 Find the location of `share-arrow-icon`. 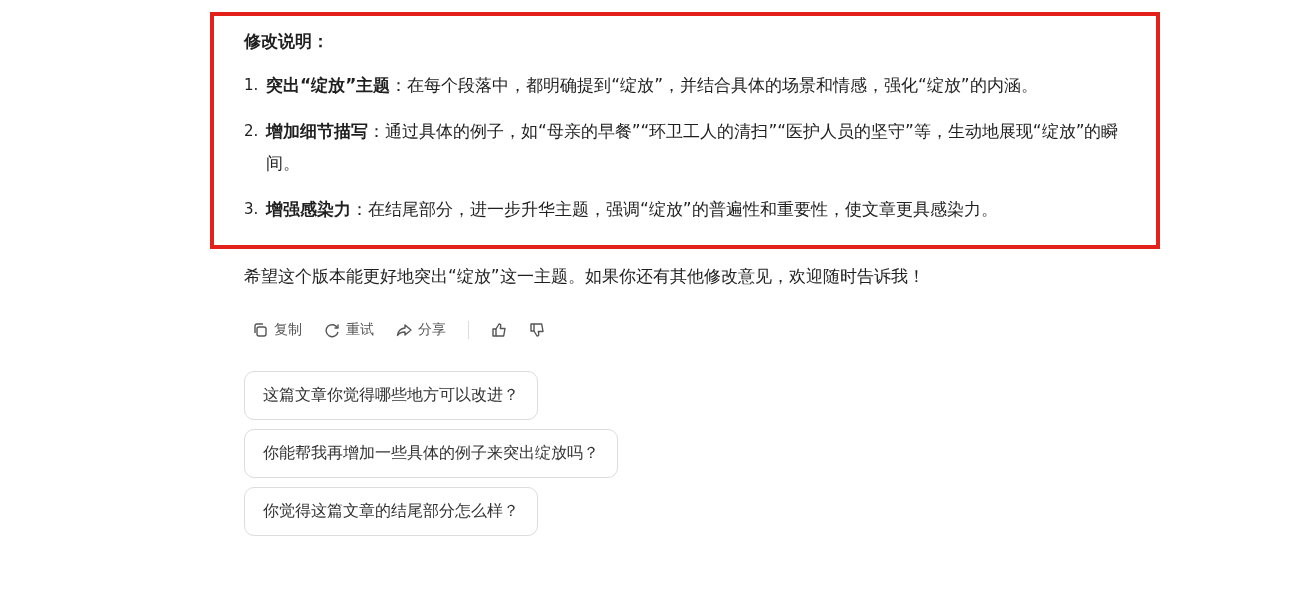

share-arrow-icon is located at coordinates (404, 330).